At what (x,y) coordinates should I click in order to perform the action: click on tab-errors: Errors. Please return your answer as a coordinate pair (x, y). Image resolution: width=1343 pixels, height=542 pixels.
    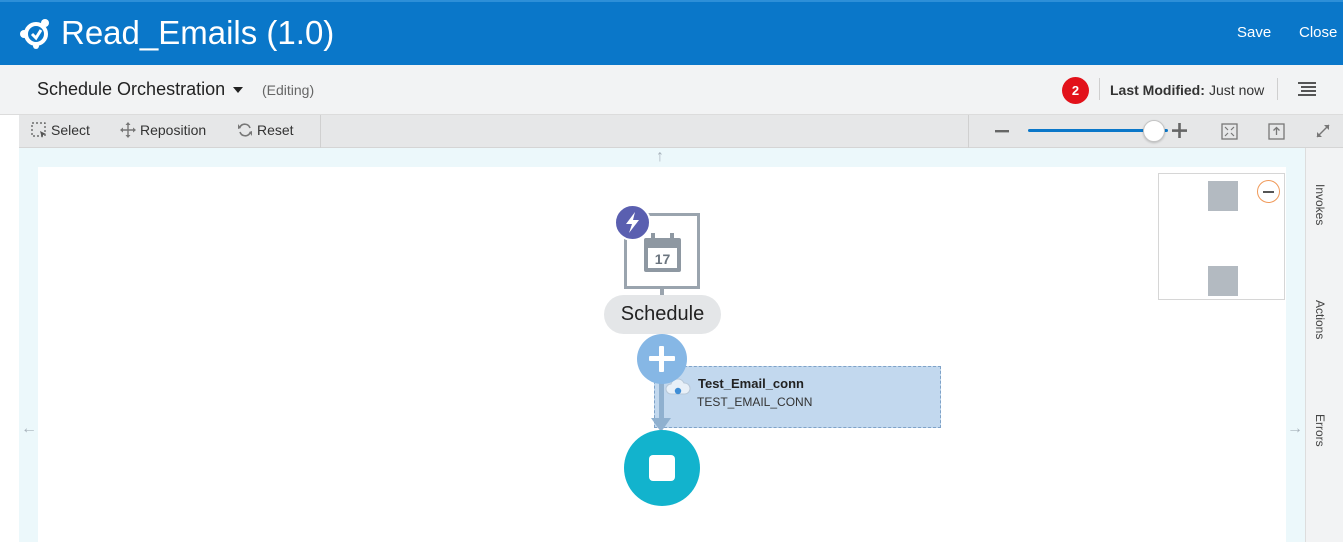
    Looking at the image, I should click on (1320, 430).